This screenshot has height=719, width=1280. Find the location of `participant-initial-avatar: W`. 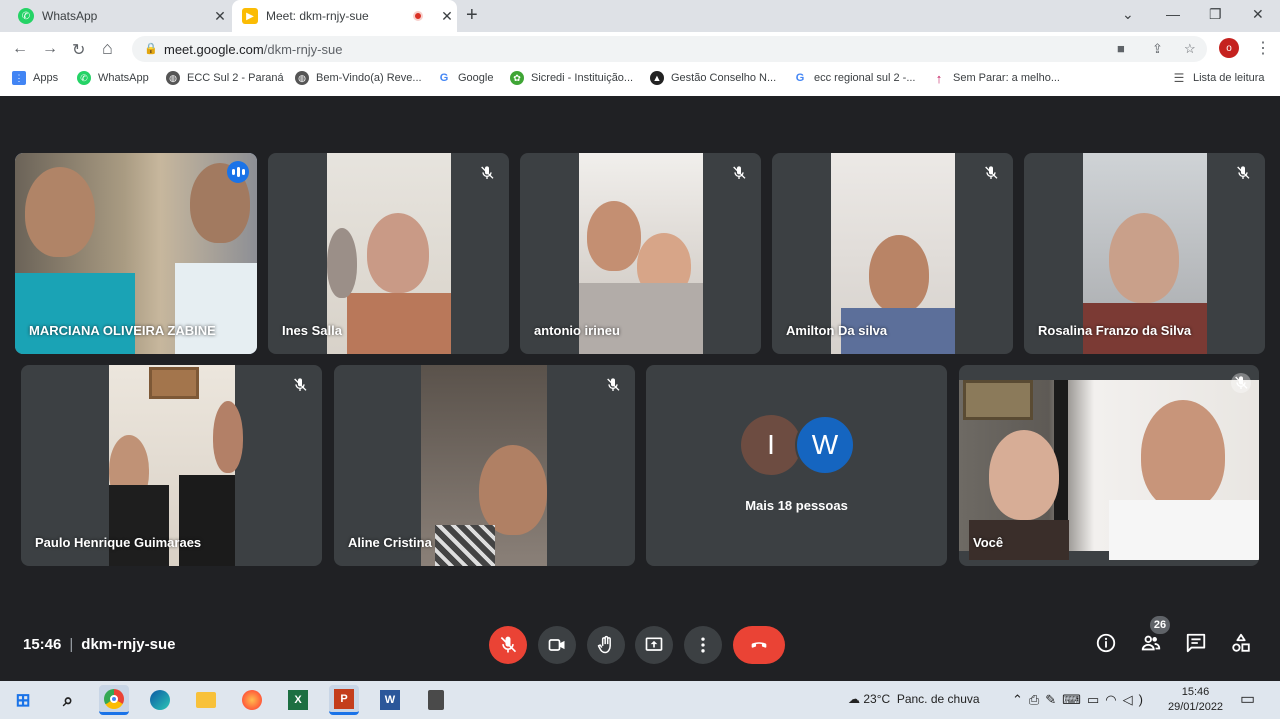

participant-initial-avatar: W is located at coordinates (825, 445).